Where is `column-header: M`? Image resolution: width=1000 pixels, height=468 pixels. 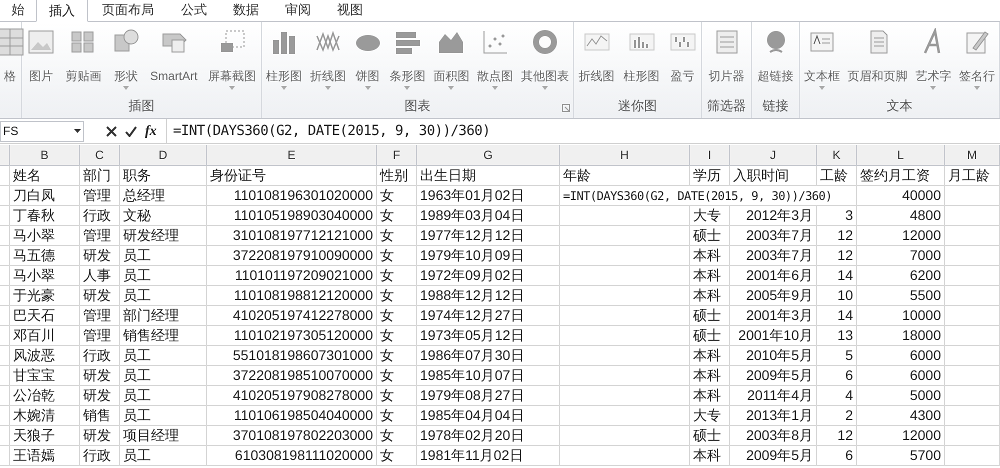 column-header: M is located at coordinates (972, 155).